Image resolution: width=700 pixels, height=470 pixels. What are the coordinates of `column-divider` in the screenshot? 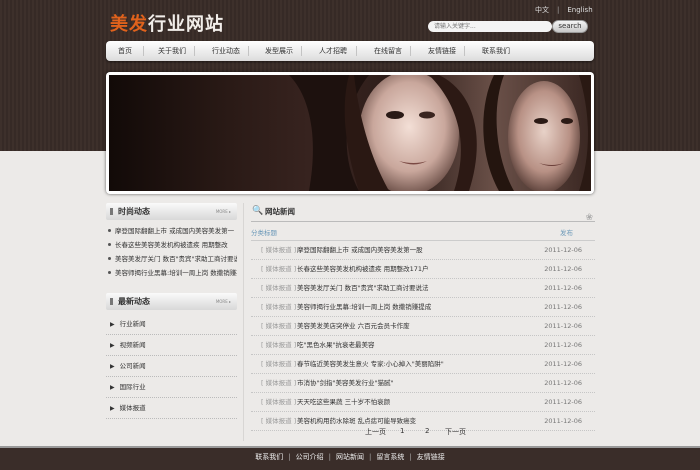 It's located at (243, 322).